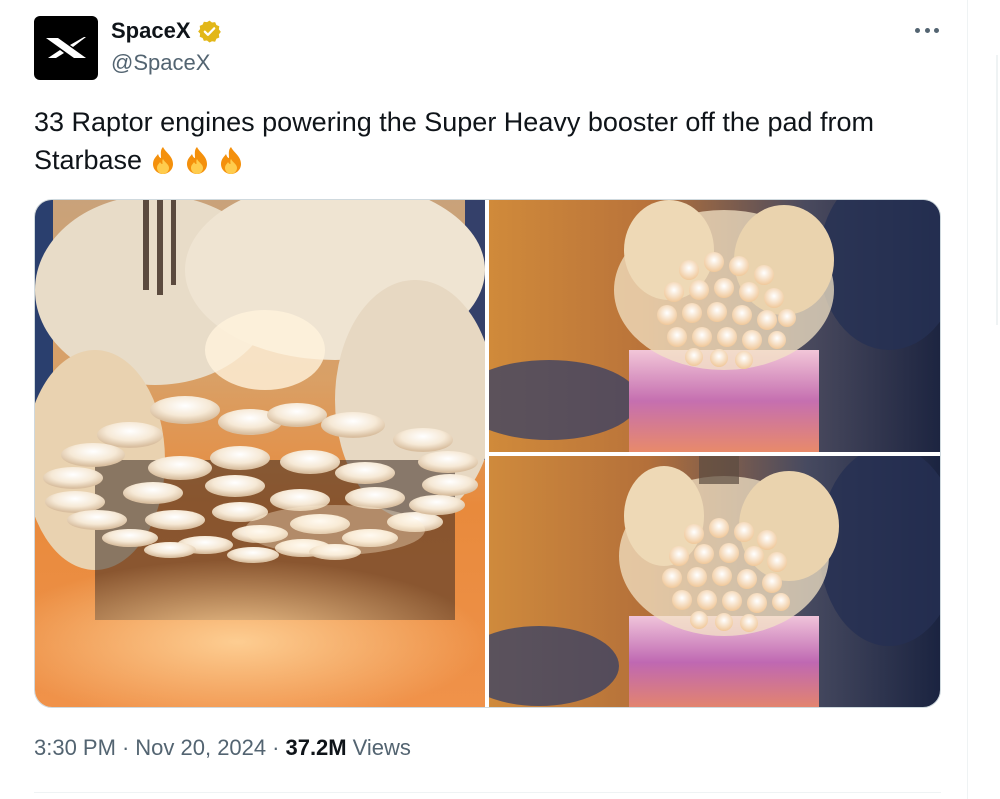  Describe the element at coordinates (75, 748) in the screenshot. I see `tweet-time: 3:30 PM` at that location.